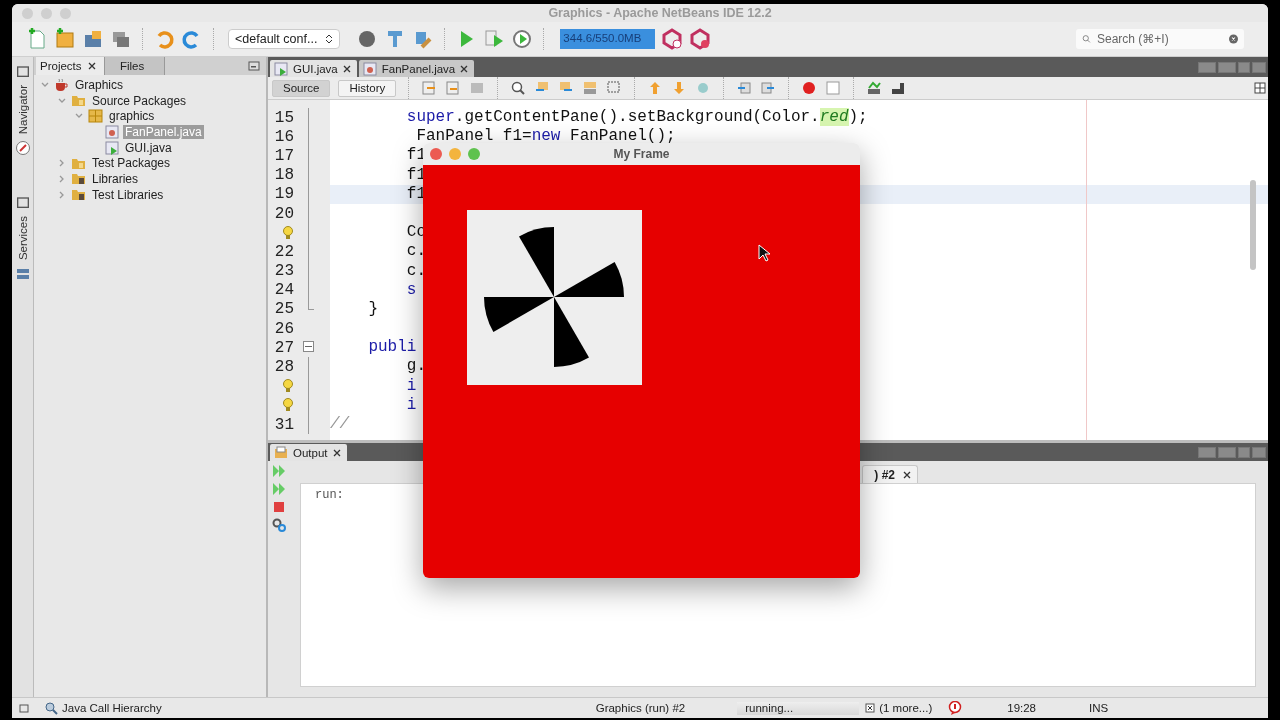 The image size is (1280, 720). Describe the element at coordinates (283, 213) in the screenshot. I see `line-number: 20` at that location.